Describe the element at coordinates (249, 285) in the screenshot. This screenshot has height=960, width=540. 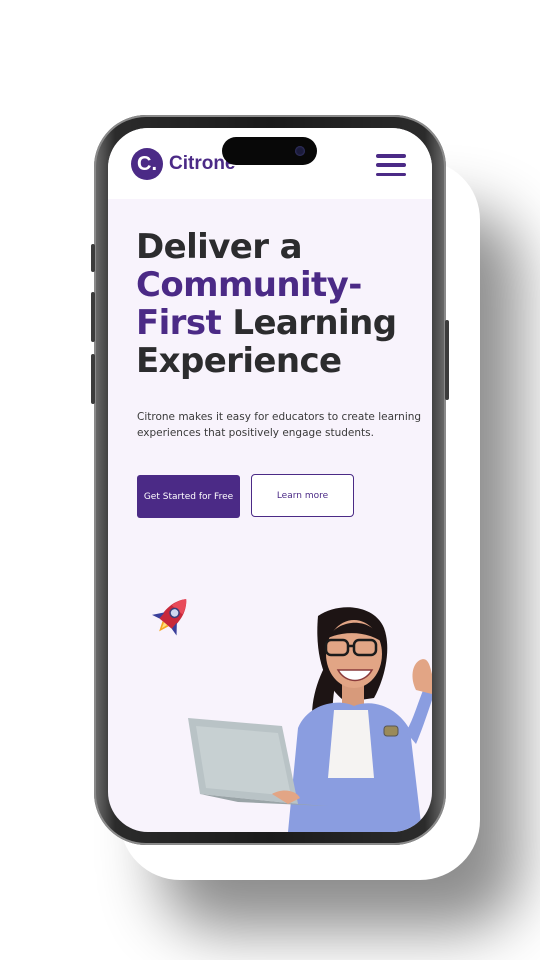
I see `hero-title-accent-part1: Community-` at that location.